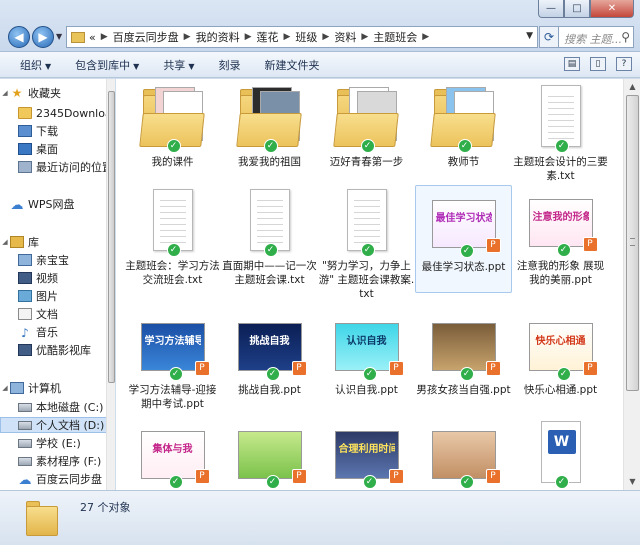 The height and width of the screenshot is (545, 640). Describe the element at coordinates (529, 36) in the screenshot. I see `address-dropdown-icon: ▼` at that location.